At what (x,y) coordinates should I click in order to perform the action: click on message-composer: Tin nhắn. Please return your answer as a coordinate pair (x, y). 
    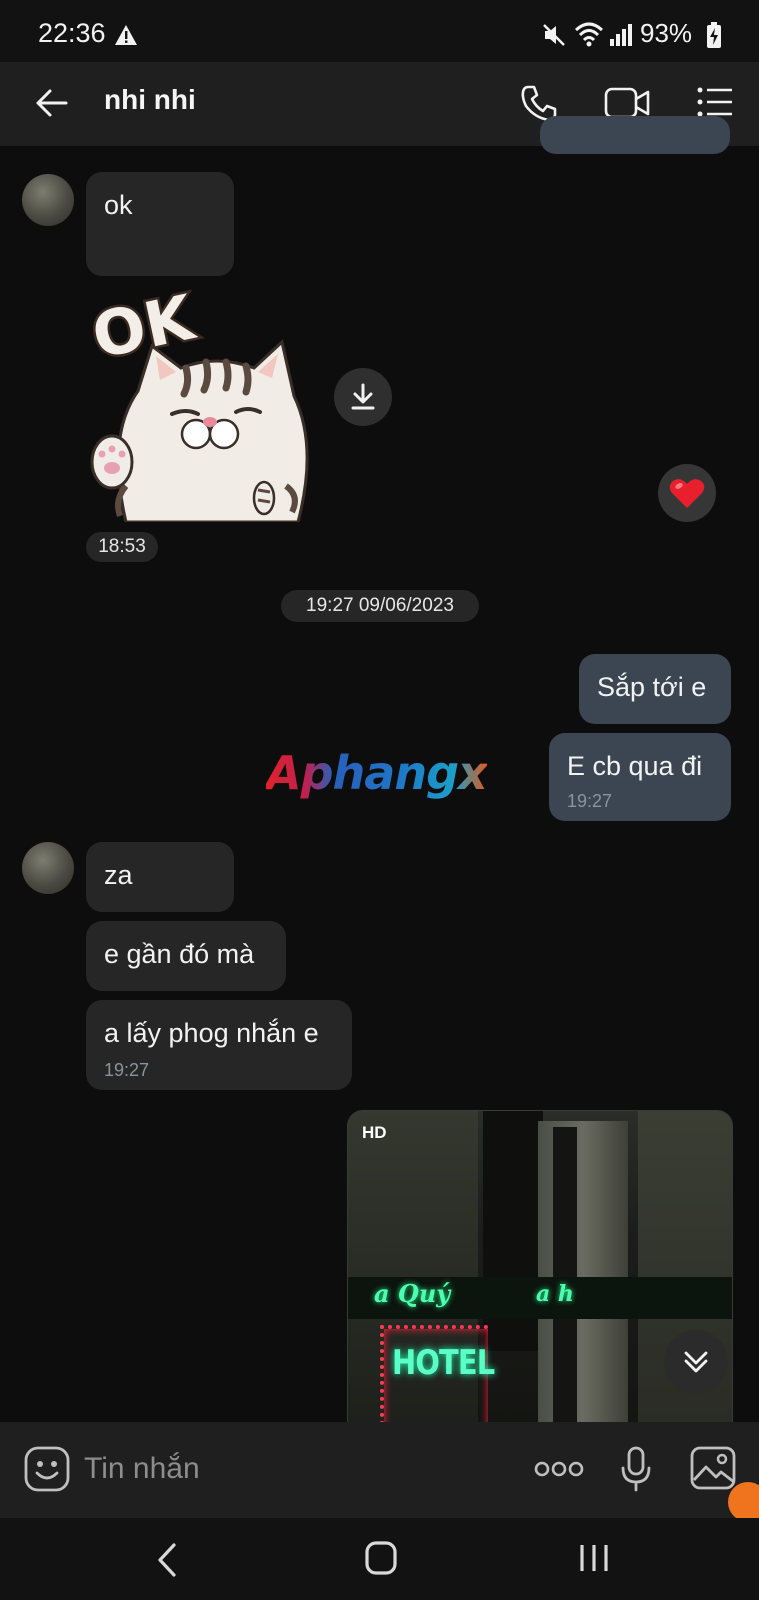
    Looking at the image, I should click on (379, 1472).